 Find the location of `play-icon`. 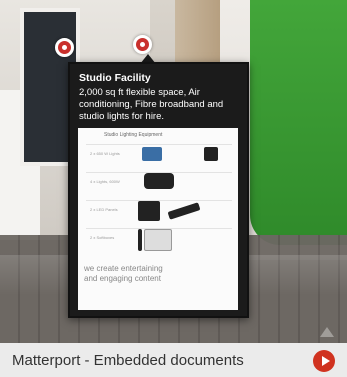

play-icon is located at coordinates (324, 361).